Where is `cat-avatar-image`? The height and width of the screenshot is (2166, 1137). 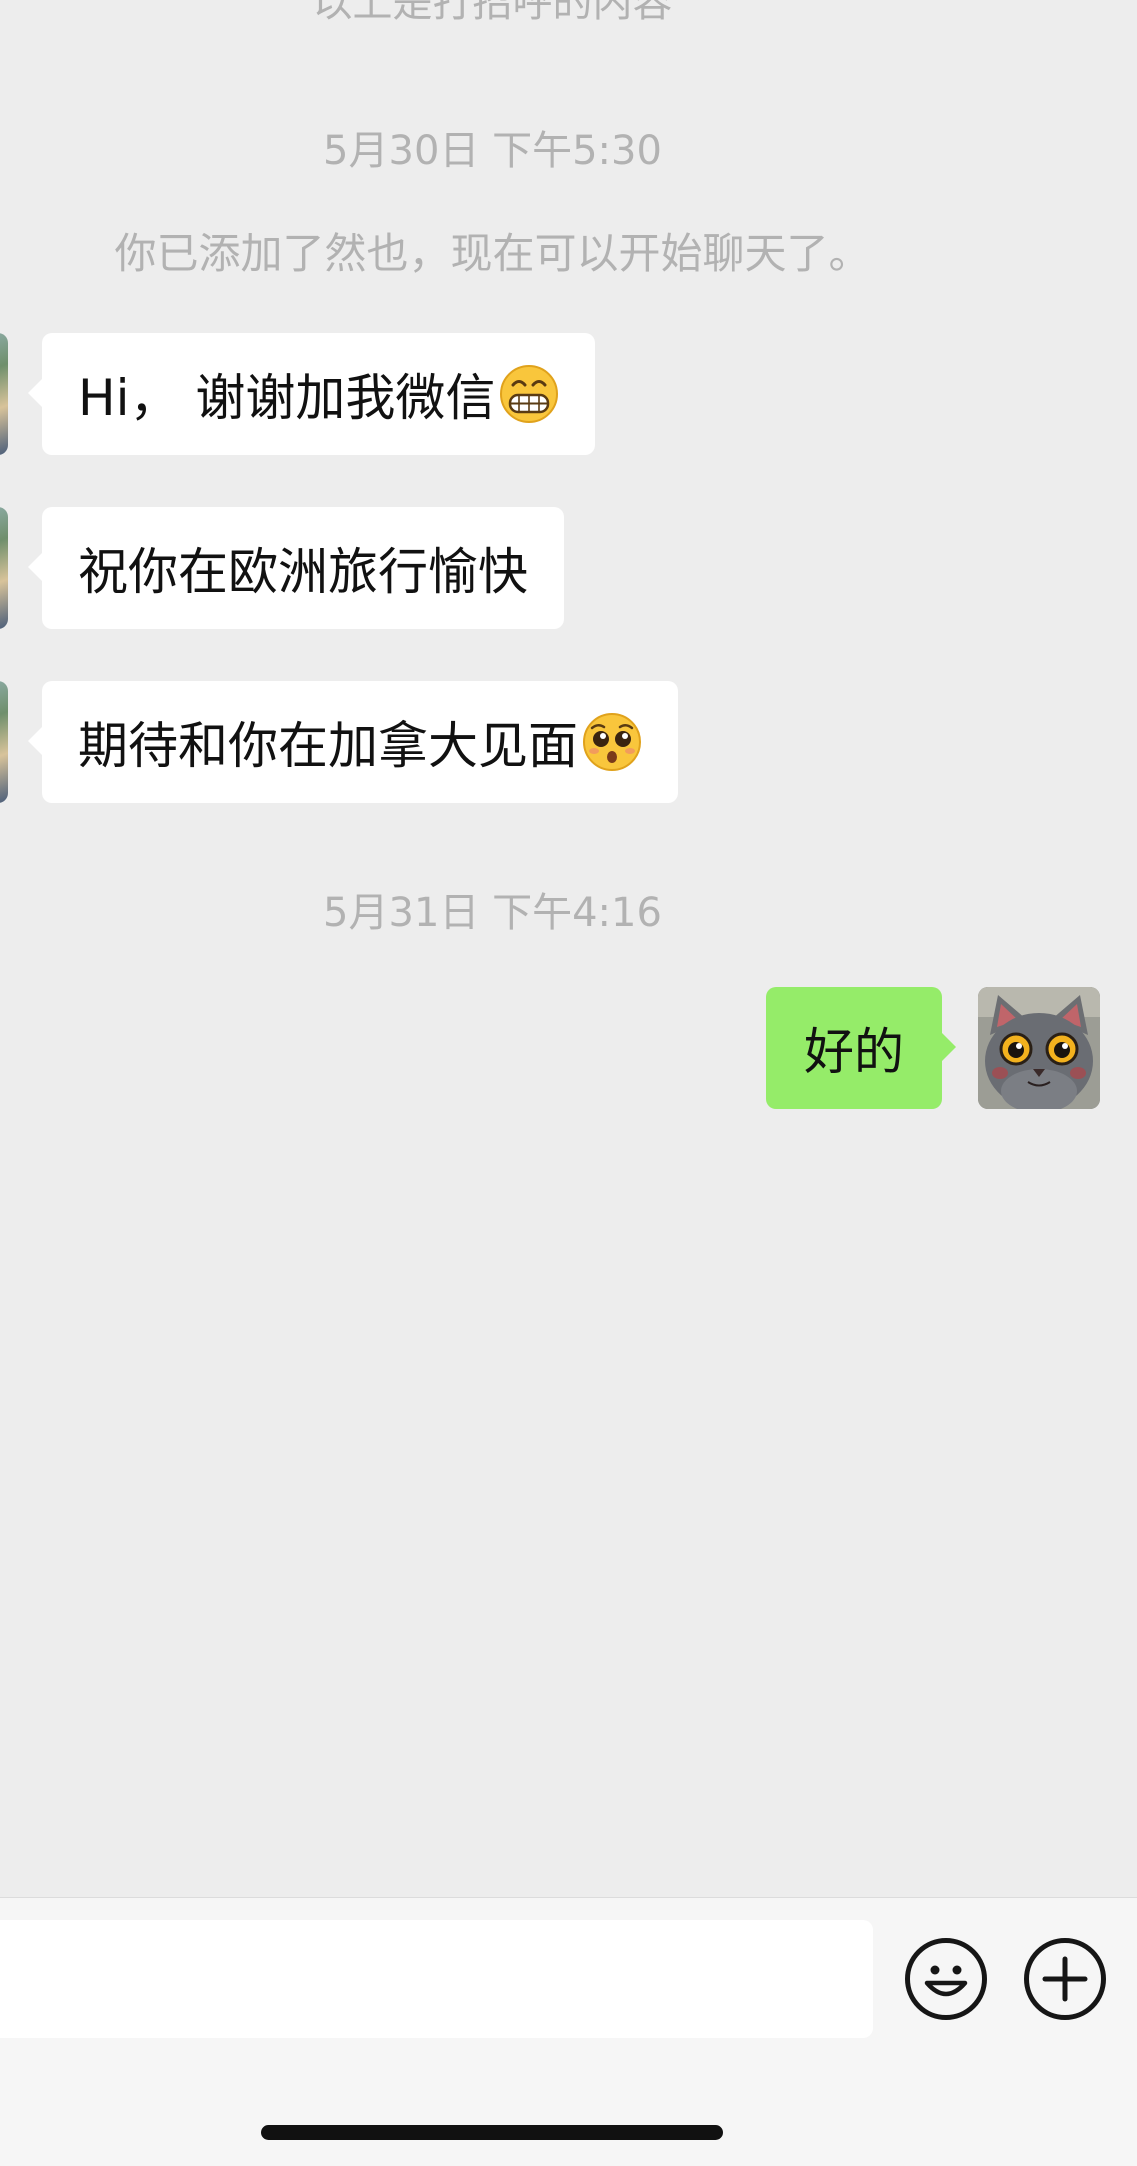 cat-avatar-image is located at coordinates (1039, 1048).